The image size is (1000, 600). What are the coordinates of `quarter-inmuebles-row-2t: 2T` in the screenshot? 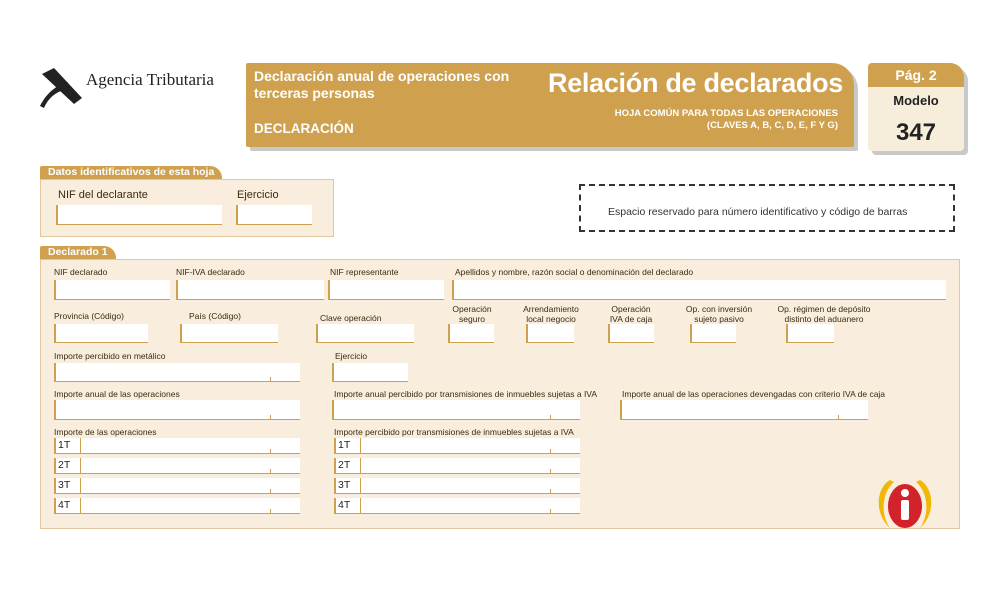 It's located at (457, 466).